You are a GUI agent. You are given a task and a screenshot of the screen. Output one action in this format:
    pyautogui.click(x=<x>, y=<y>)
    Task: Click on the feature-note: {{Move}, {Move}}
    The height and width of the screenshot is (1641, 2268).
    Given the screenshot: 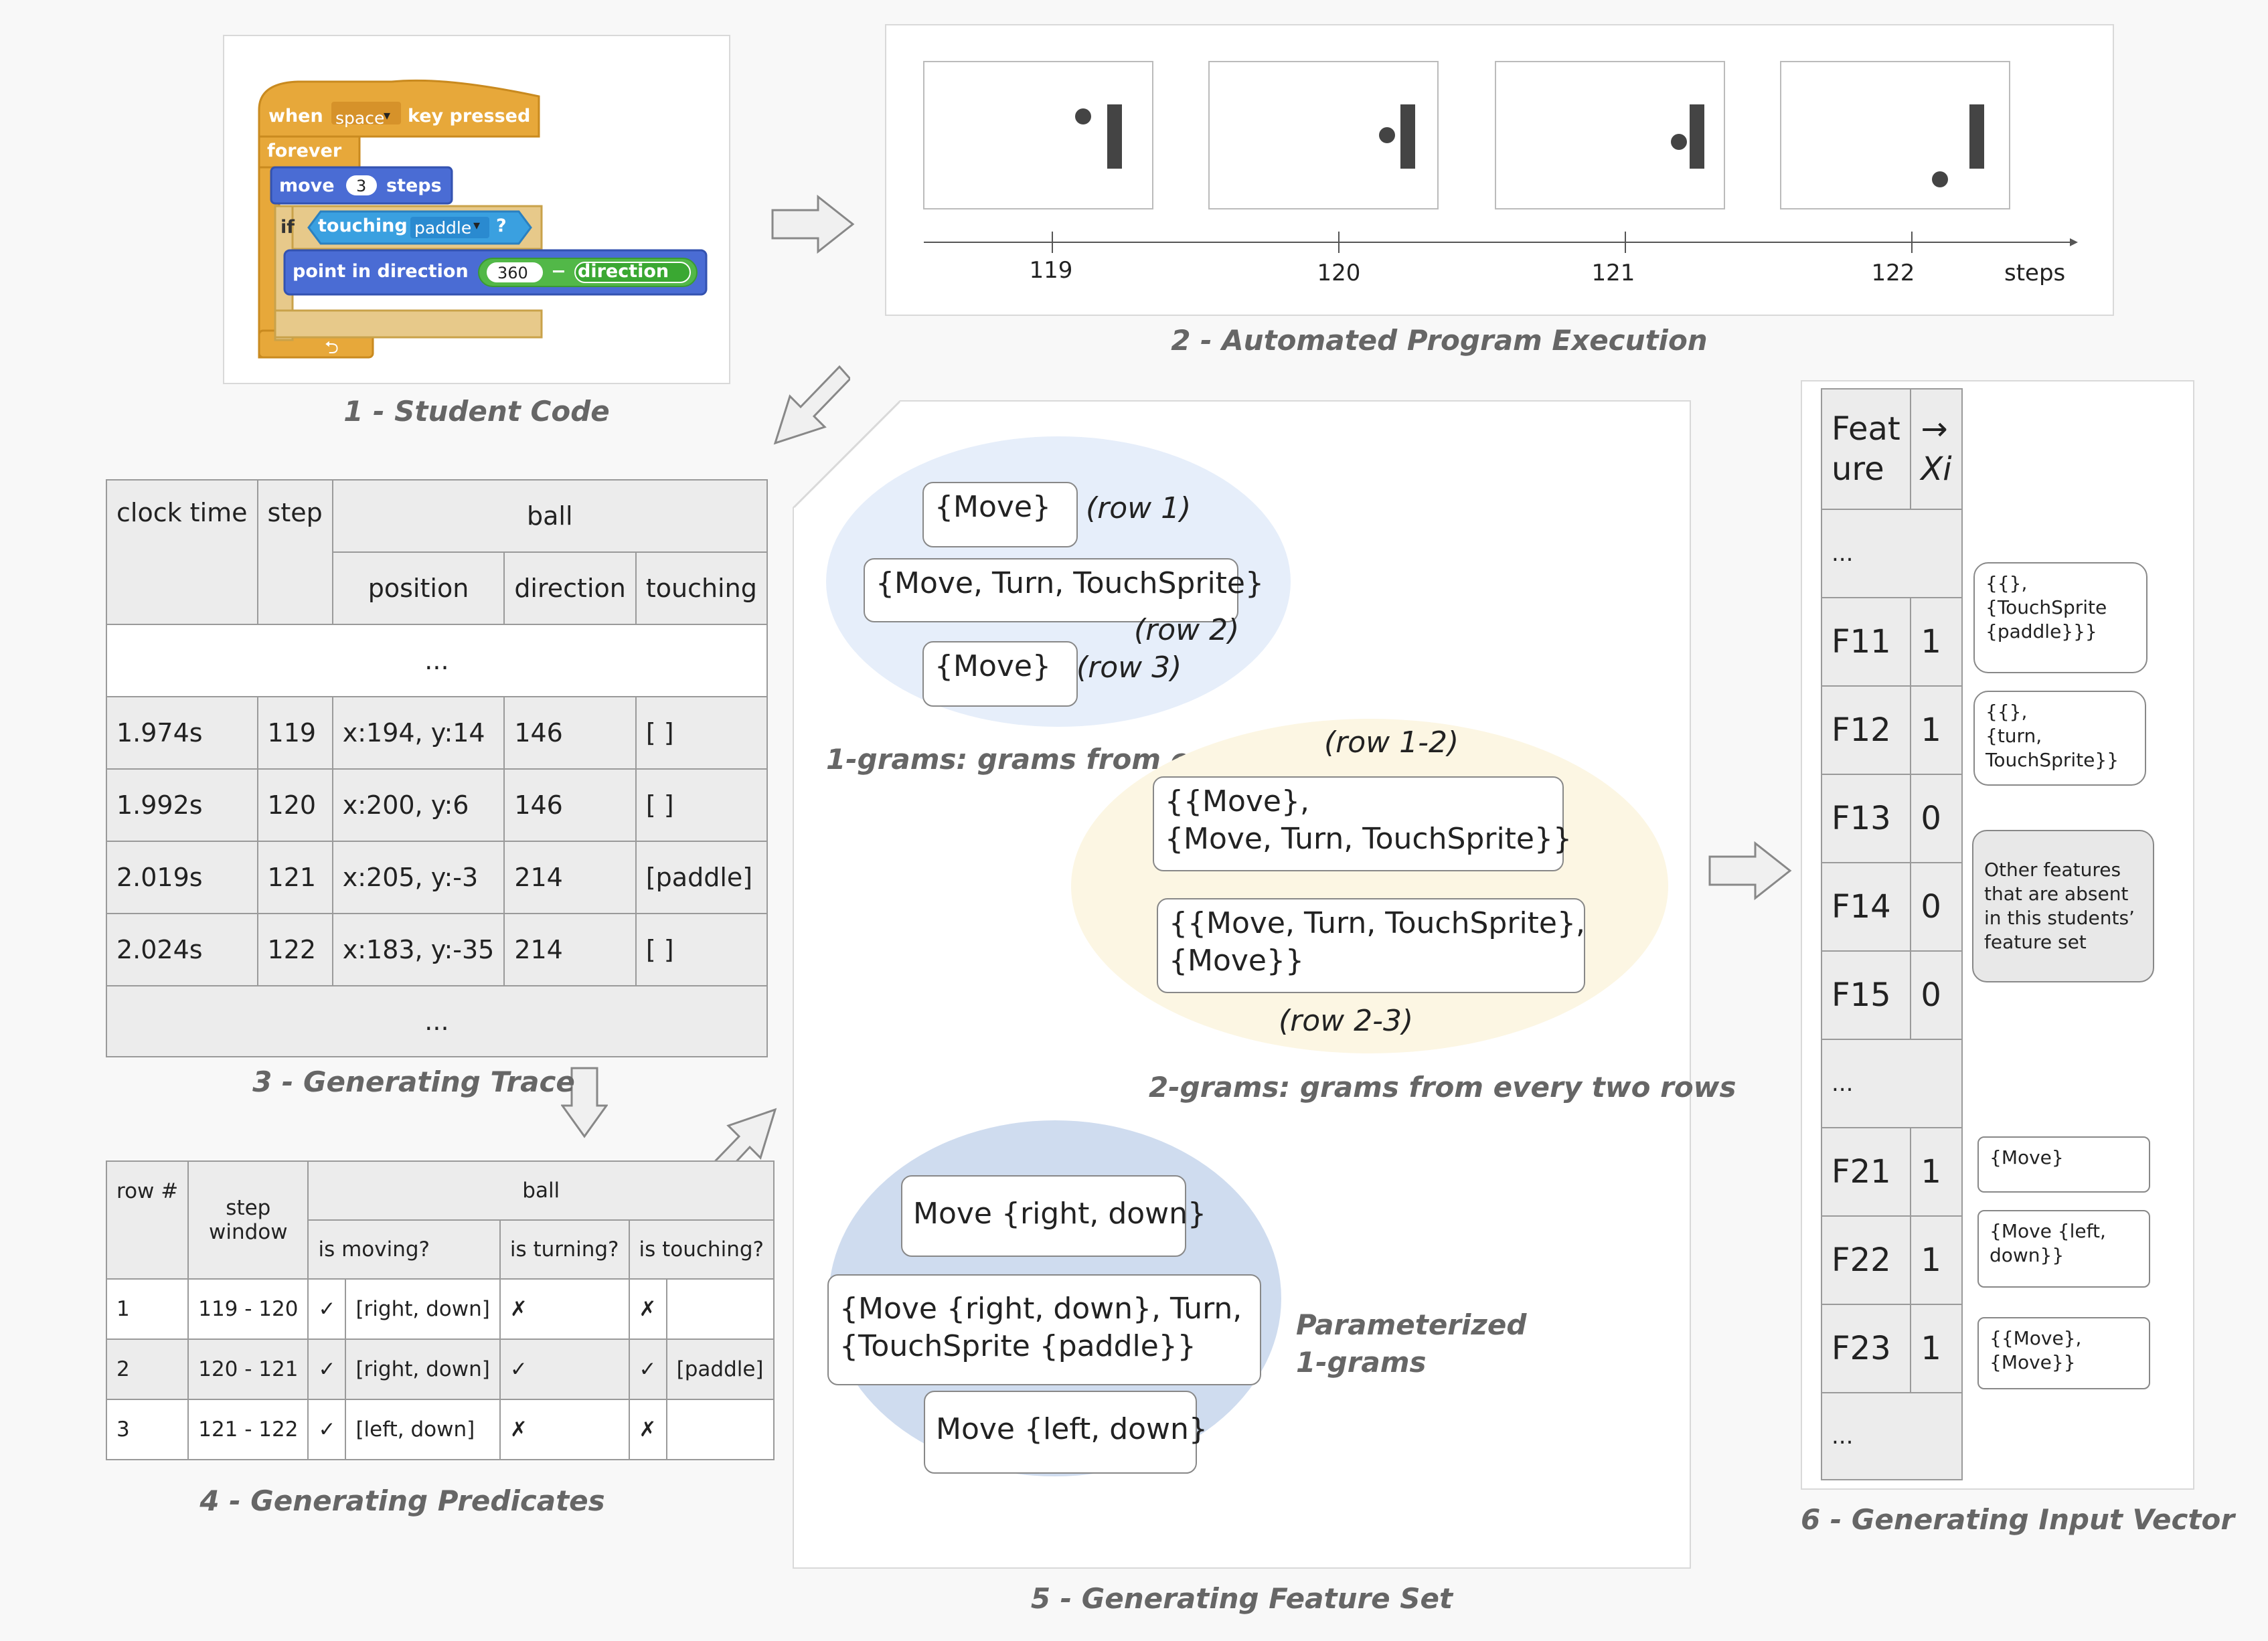 What is the action you would take?
    pyautogui.click(x=2063, y=1353)
    